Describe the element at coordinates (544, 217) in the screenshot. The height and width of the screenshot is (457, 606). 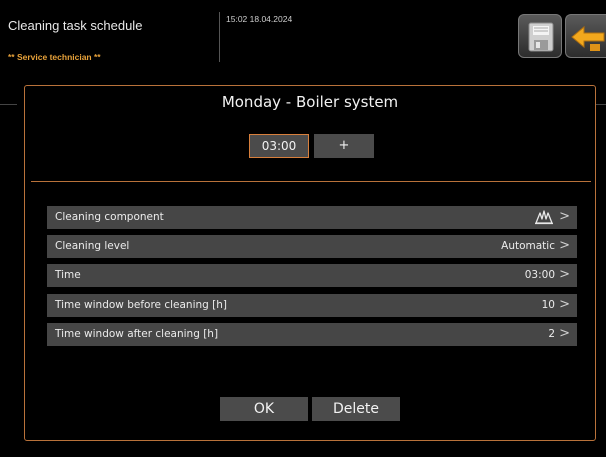
I see `boiler-component-icon` at that location.